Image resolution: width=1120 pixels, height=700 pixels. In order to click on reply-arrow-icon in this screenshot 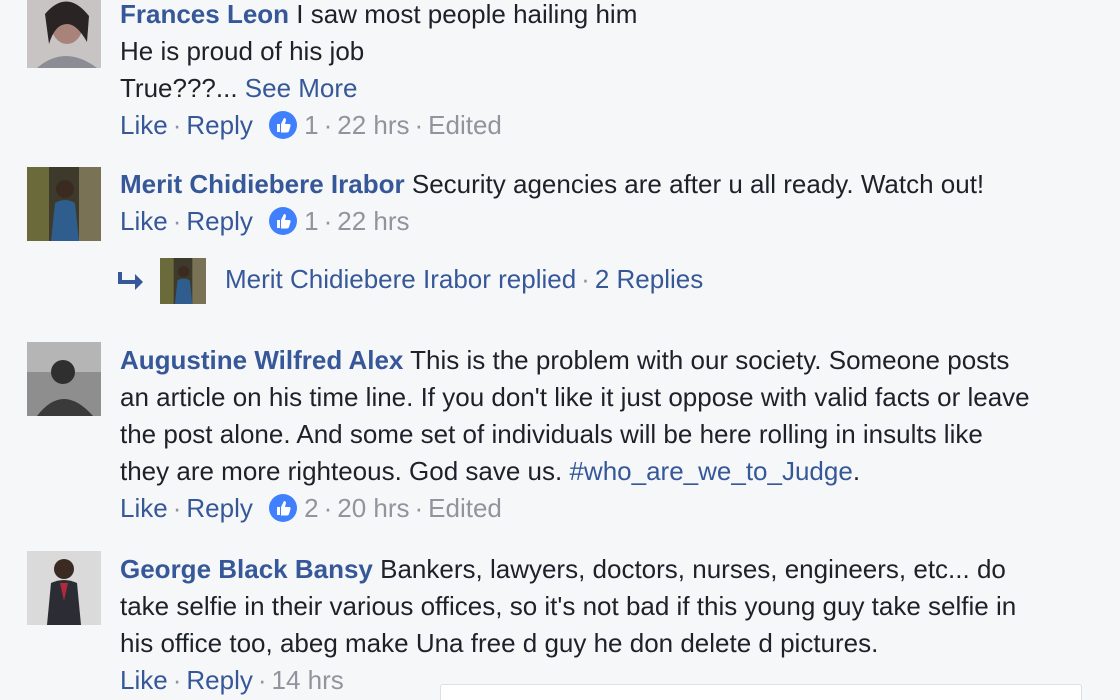, I will do `click(130, 281)`.